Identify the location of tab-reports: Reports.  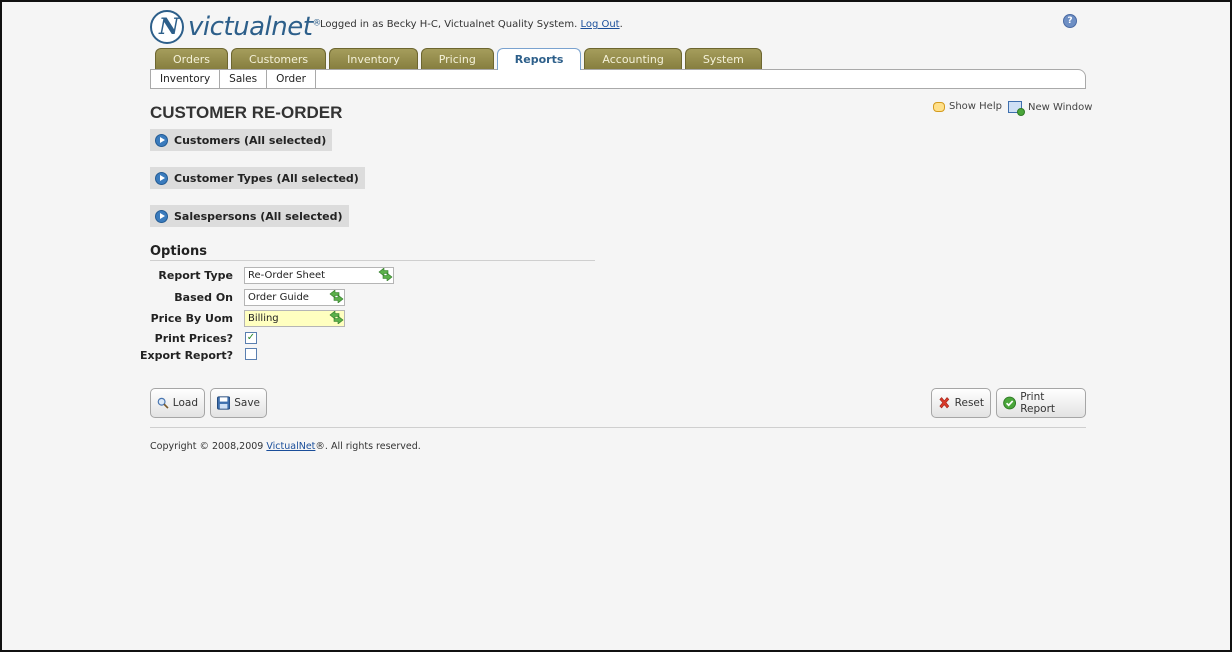
(539, 59).